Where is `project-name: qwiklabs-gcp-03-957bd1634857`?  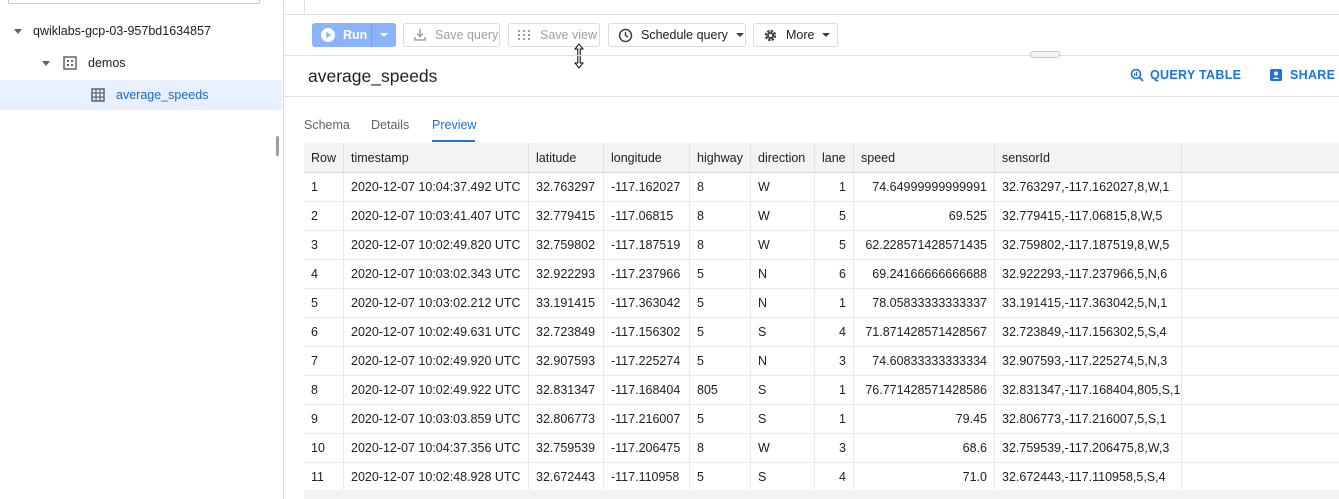 project-name: qwiklabs-gcp-03-957bd1634857 is located at coordinates (122, 31).